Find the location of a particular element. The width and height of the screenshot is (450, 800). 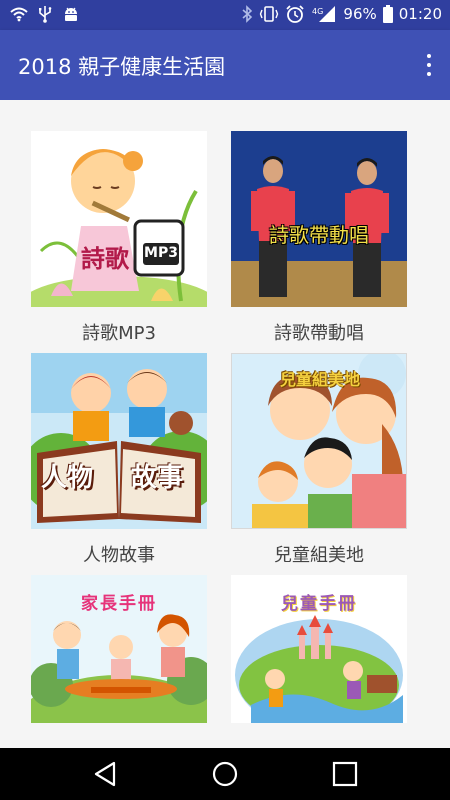

recents-icon is located at coordinates (345, 774).